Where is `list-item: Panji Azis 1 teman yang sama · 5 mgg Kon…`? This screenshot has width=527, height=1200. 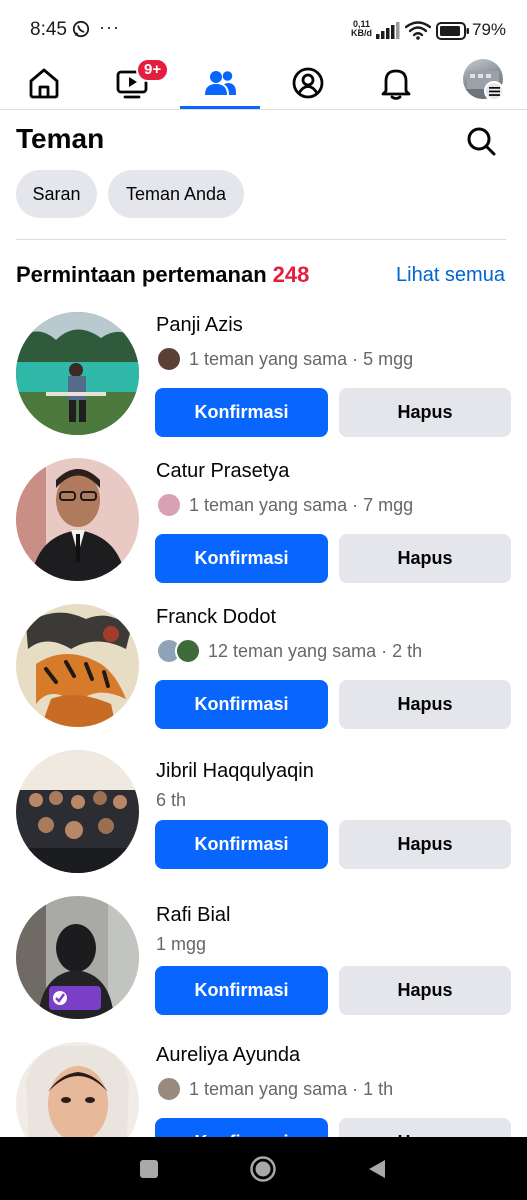
list-item: Panji Azis 1 teman yang sama · 5 mgg Kon… is located at coordinates (263, 370).